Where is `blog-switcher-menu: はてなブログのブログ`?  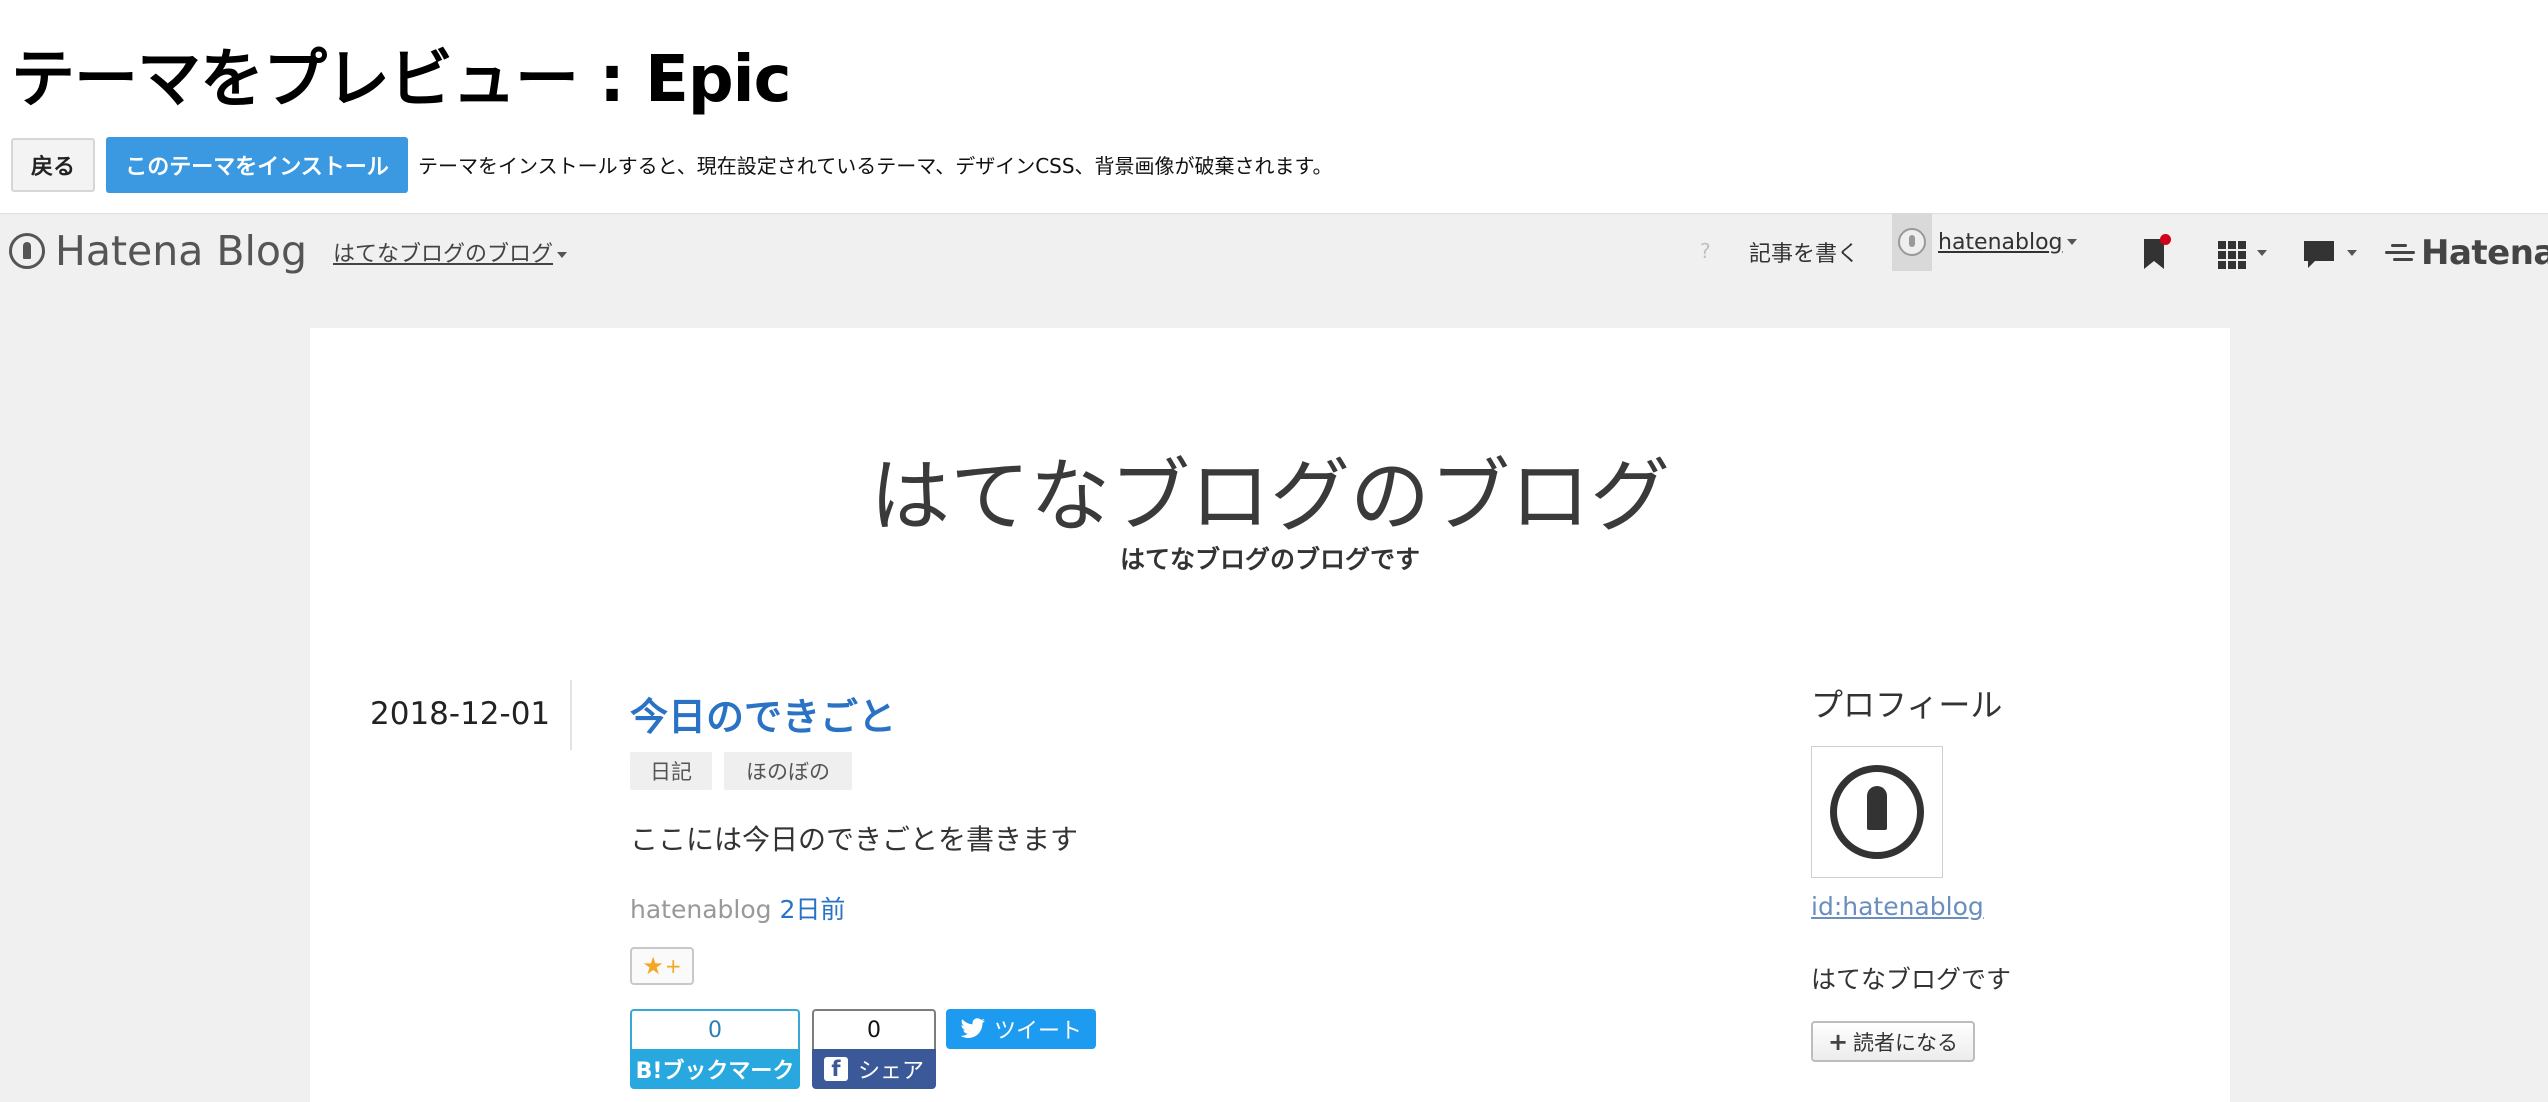
blog-switcher-menu: はてなブログのブログ is located at coordinates (450, 252).